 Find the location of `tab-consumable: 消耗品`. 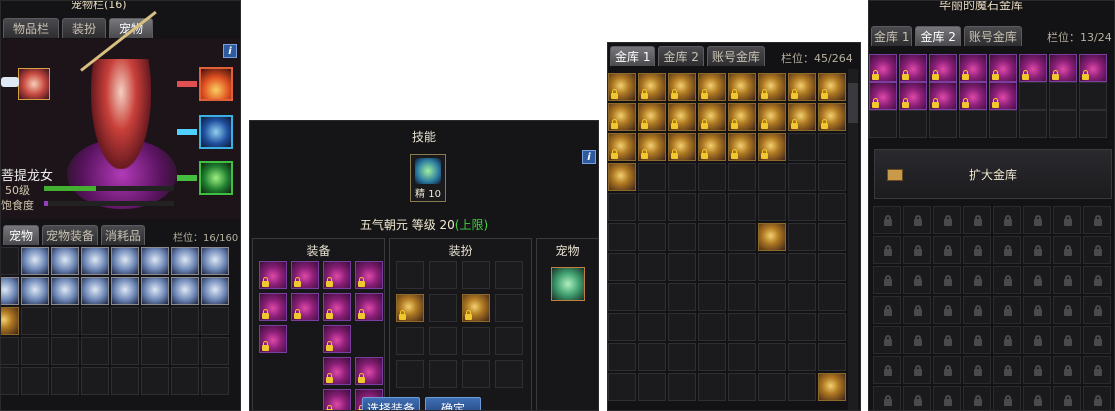

tab-consumable: 消耗品 is located at coordinates (123, 235).